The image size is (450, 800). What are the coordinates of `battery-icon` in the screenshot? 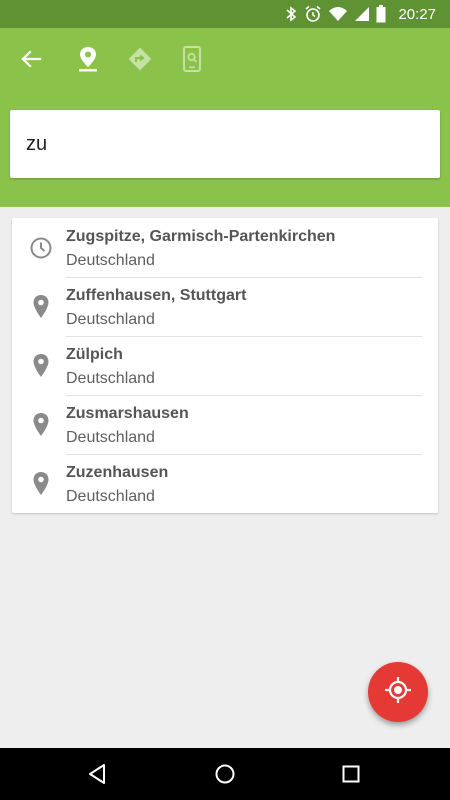 It's located at (381, 14).